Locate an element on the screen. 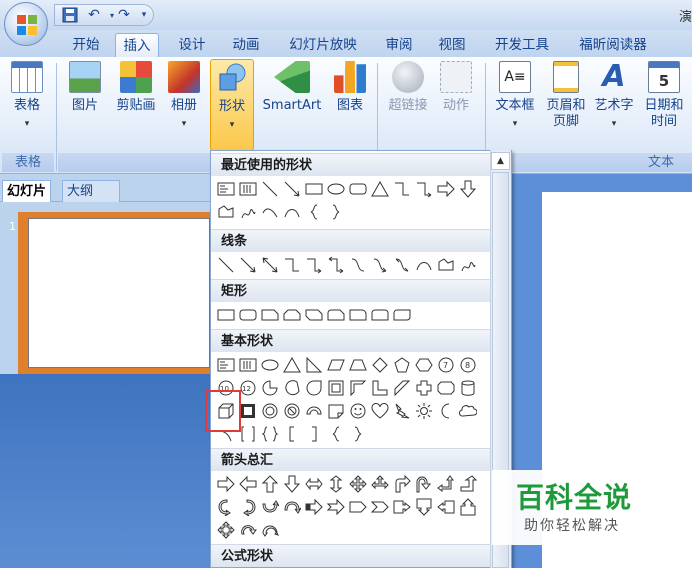 The image size is (692, 568). striped-right-arrow-shape-icon is located at coordinates (313, 506).